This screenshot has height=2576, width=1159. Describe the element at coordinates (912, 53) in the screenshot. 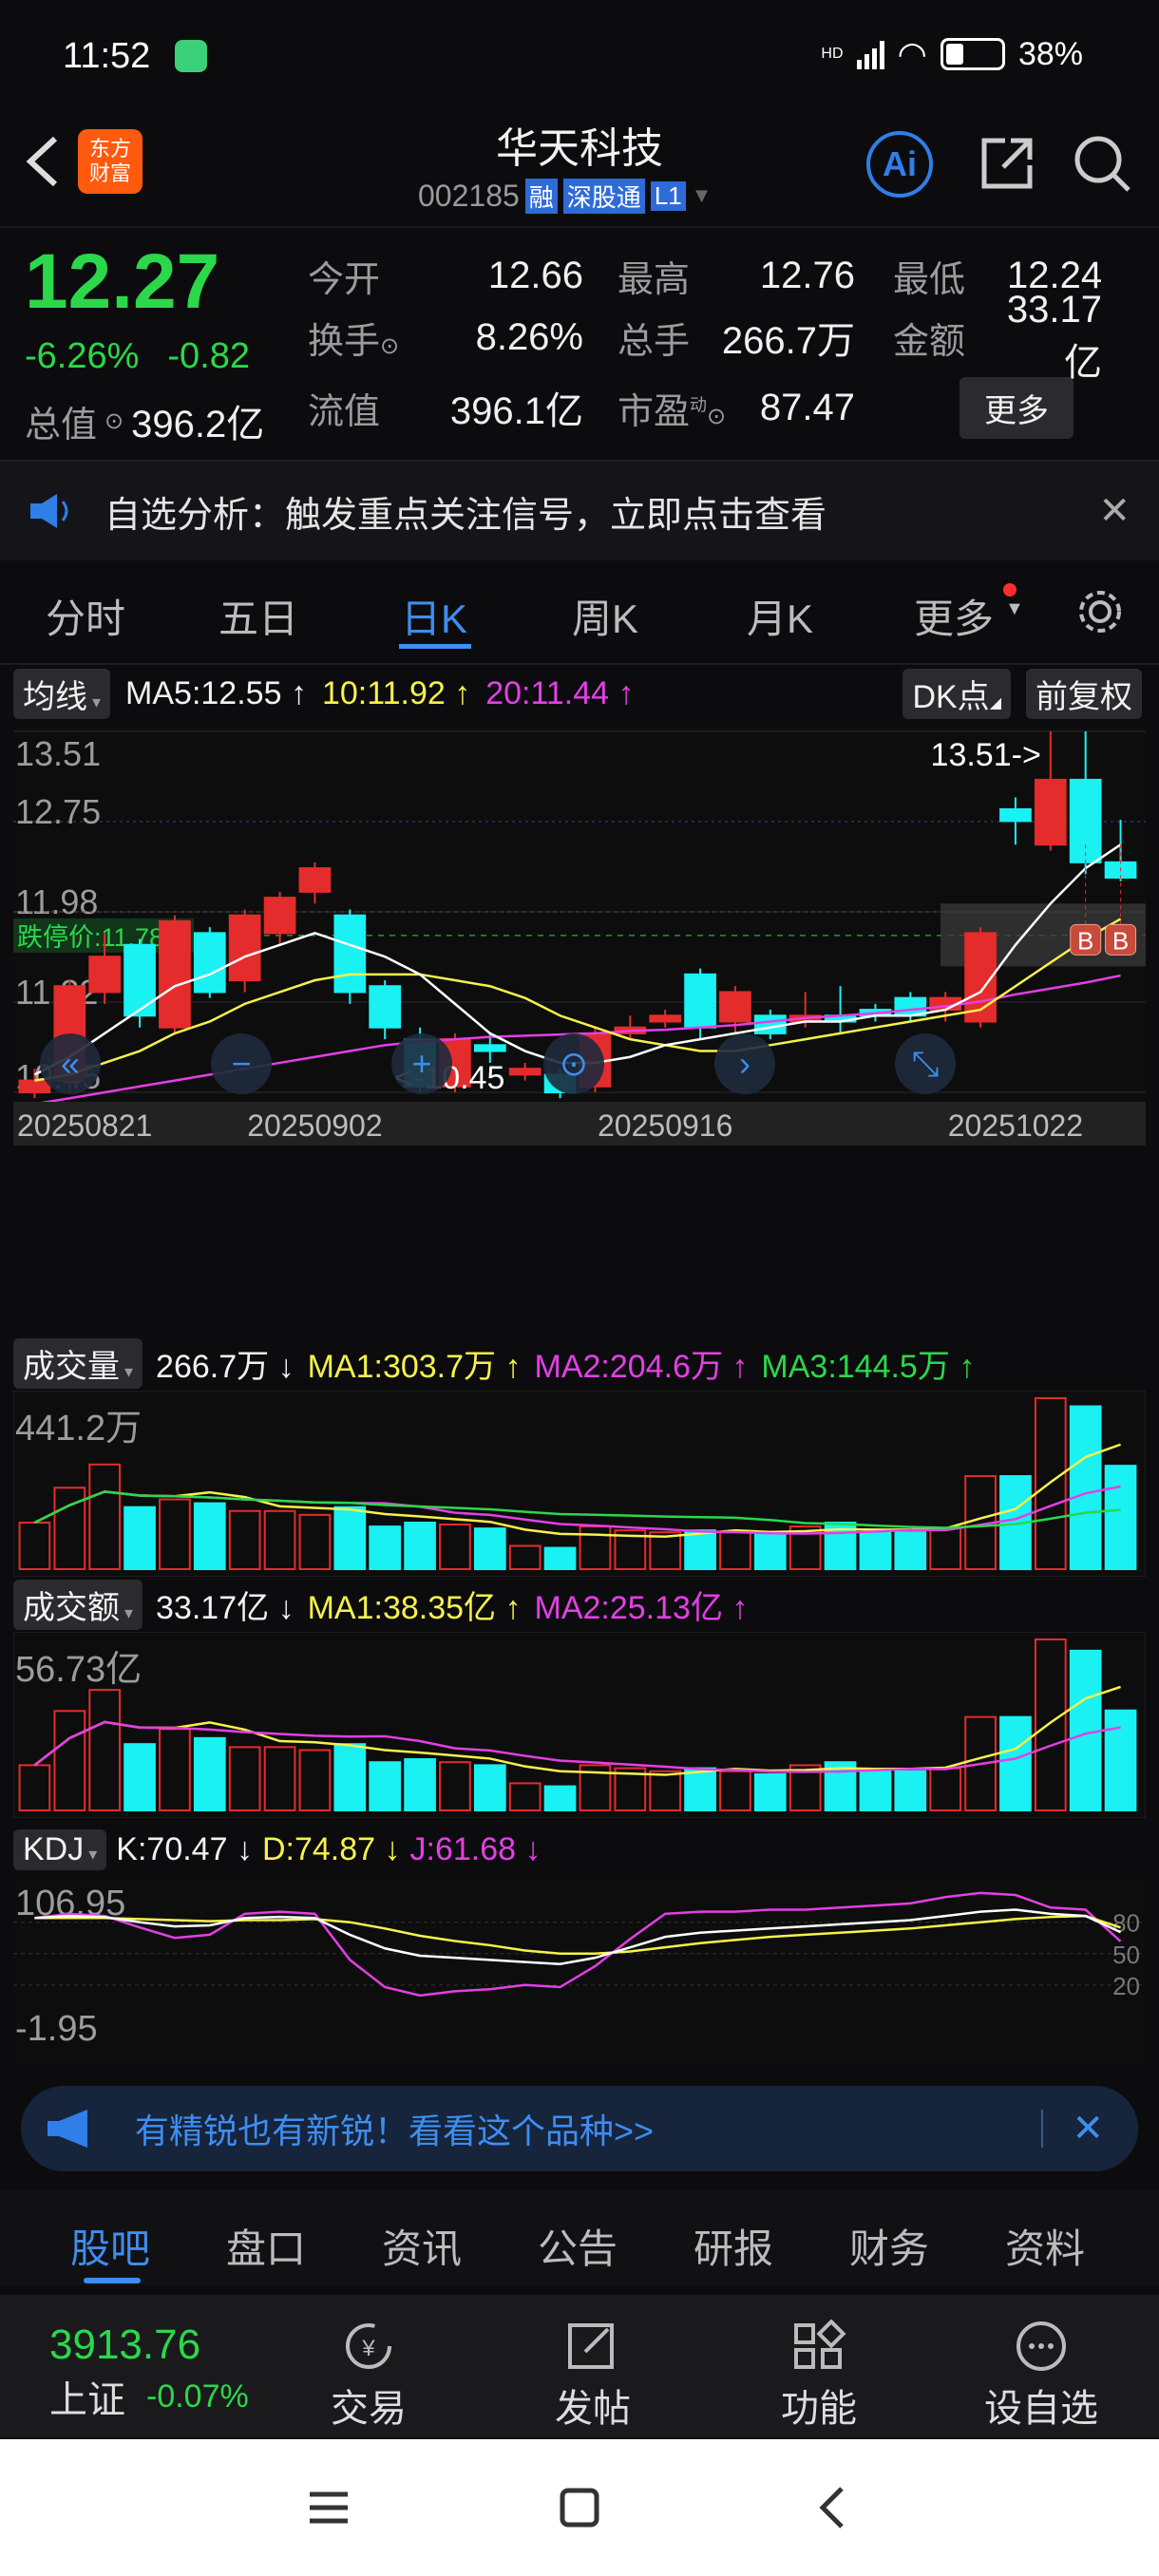

I see `wifi-icon: ◠` at that location.